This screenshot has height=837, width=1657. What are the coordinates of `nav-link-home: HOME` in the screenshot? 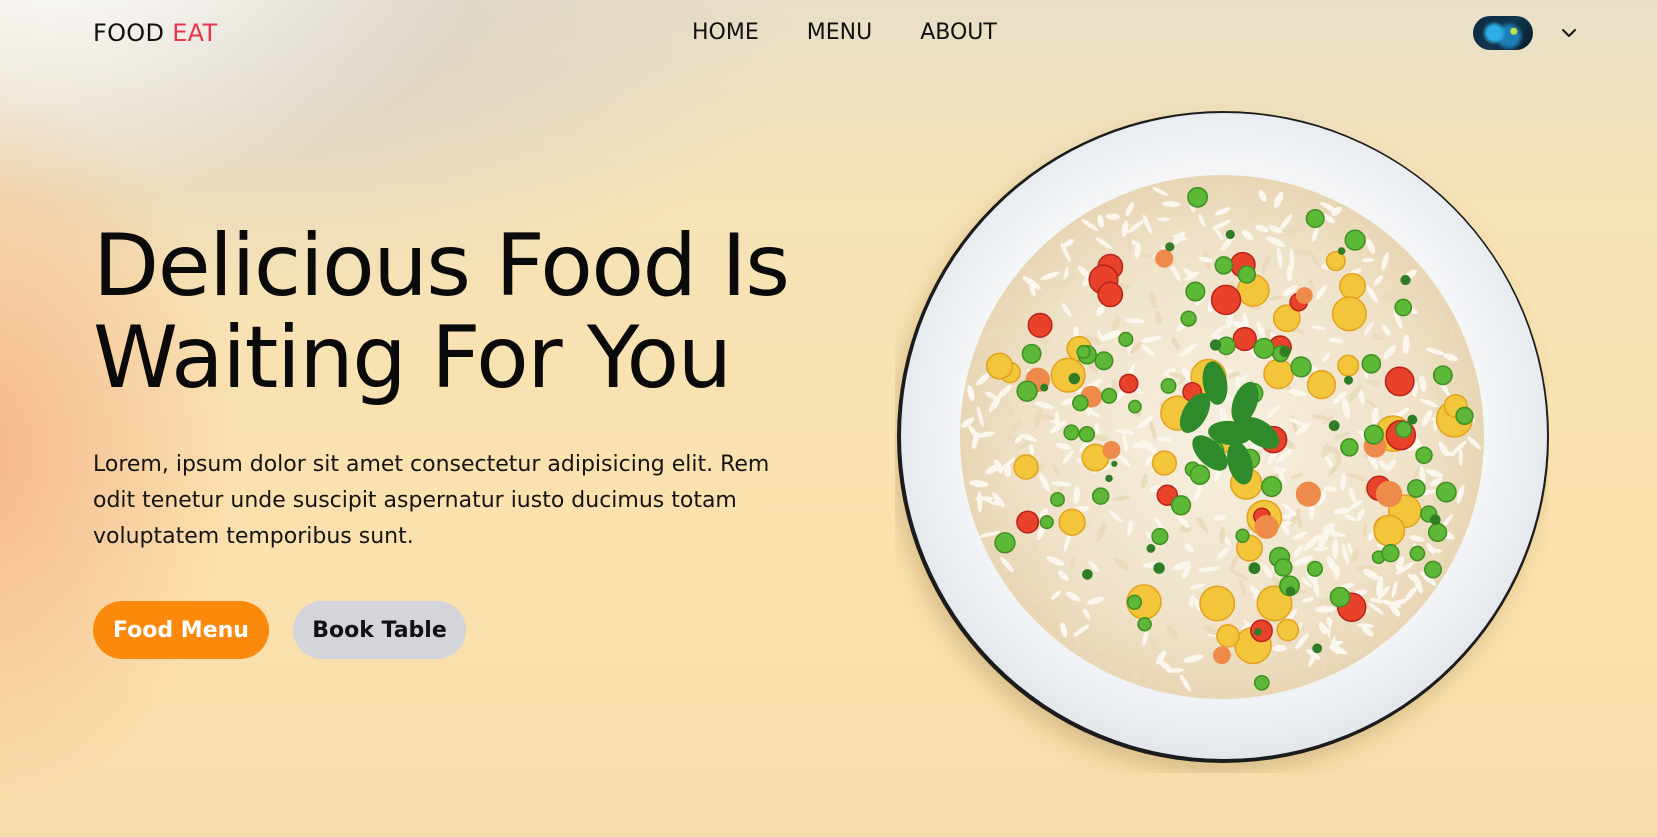 It's located at (725, 32).